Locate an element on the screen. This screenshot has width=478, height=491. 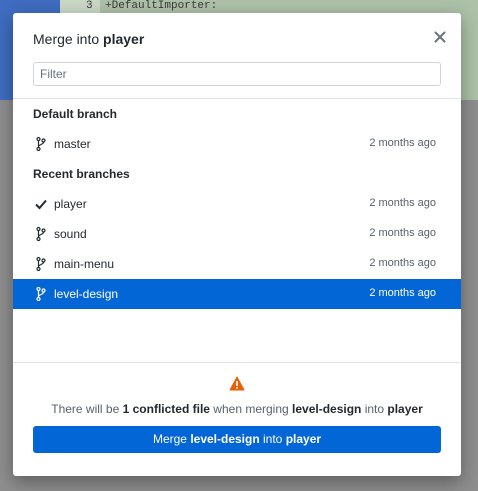
branch-row-sound: sound 2 months ago is located at coordinates (237, 234).